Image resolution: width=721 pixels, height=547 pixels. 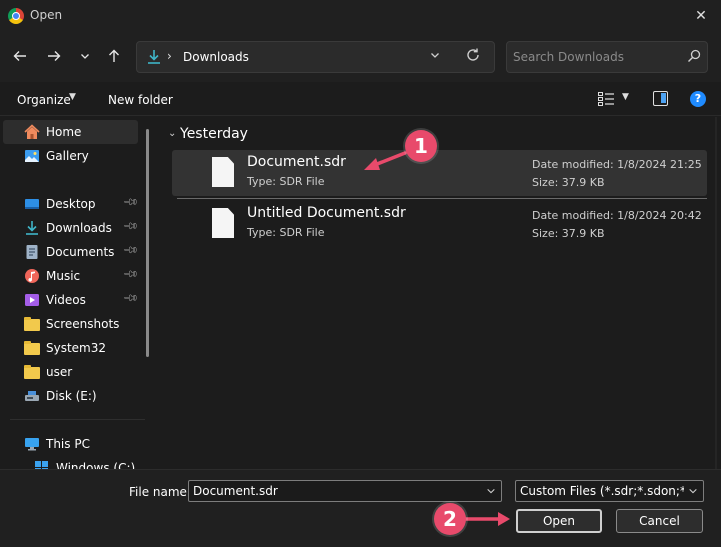 What do you see at coordinates (701, 16) in the screenshot?
I see `close-button: ✕` at bounding box center [701, 16].